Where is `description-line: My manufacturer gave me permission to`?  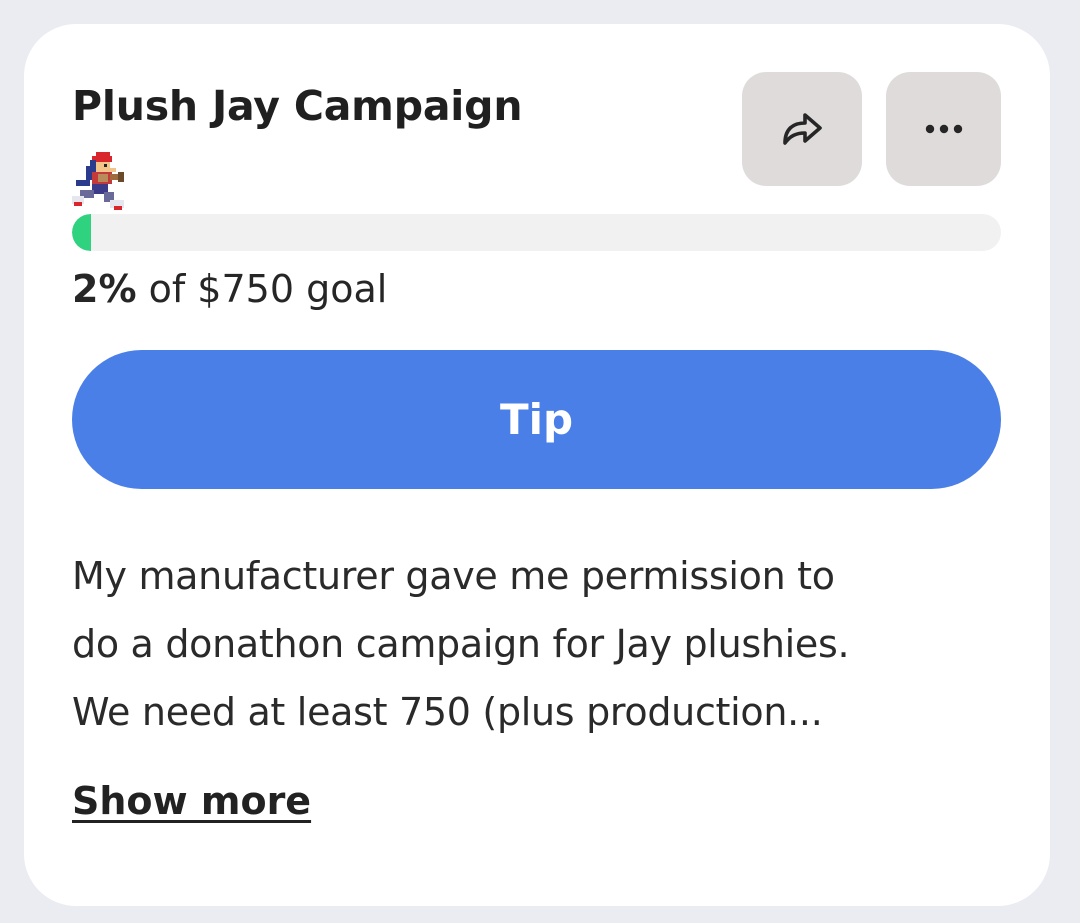
description-line: My manufacturer gave me permission to is located at coordinates (453, 576).